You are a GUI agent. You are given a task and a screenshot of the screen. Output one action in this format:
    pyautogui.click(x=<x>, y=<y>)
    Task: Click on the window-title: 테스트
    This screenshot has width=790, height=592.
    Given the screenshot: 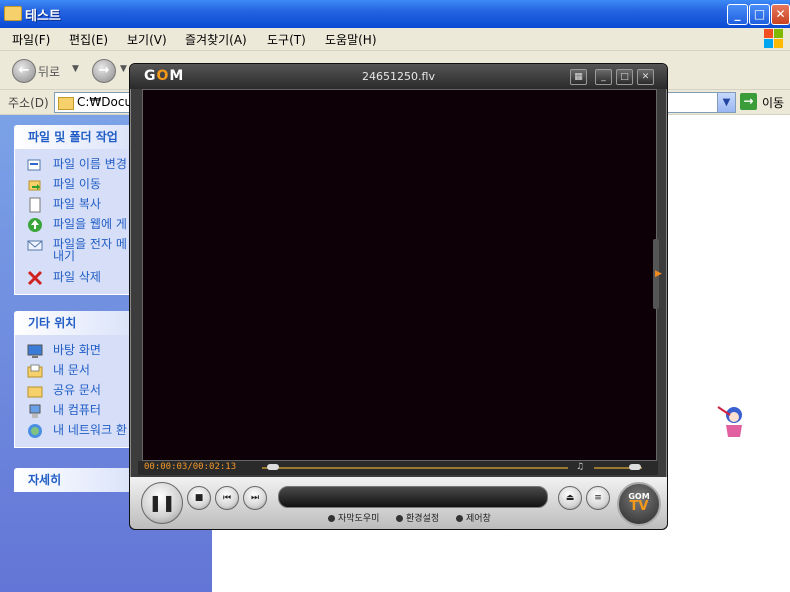 What is the action you would take?
    pyautogui.click(x=43, y=16)
    